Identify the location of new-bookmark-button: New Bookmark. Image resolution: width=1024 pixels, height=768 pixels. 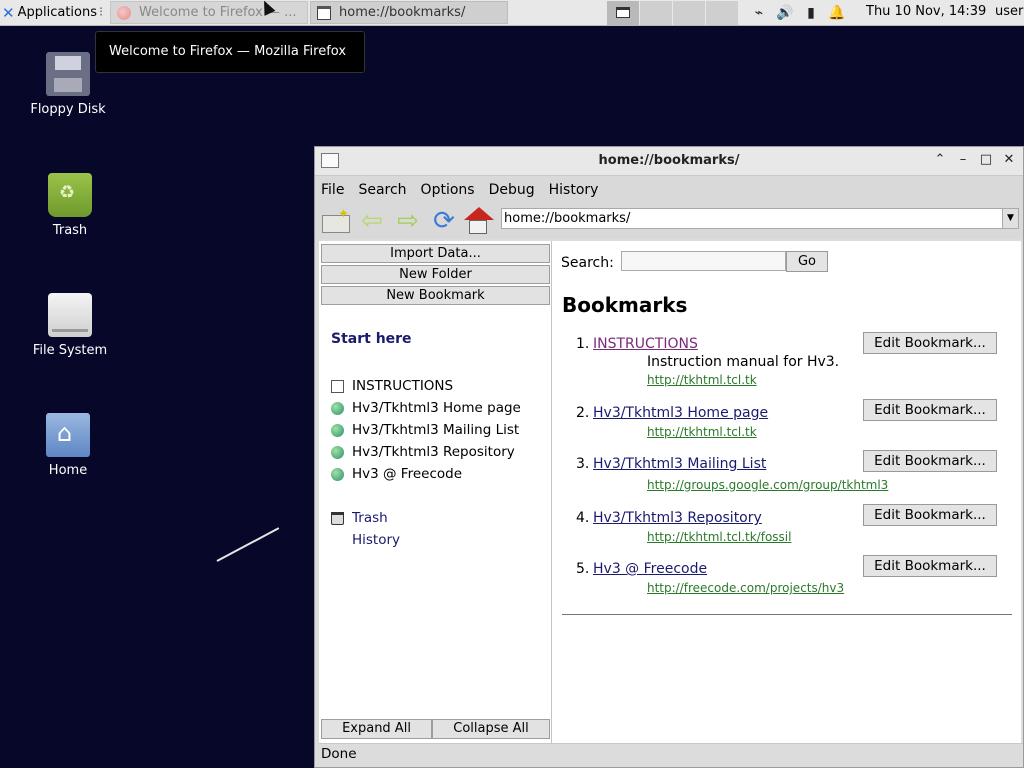
(435, 295).